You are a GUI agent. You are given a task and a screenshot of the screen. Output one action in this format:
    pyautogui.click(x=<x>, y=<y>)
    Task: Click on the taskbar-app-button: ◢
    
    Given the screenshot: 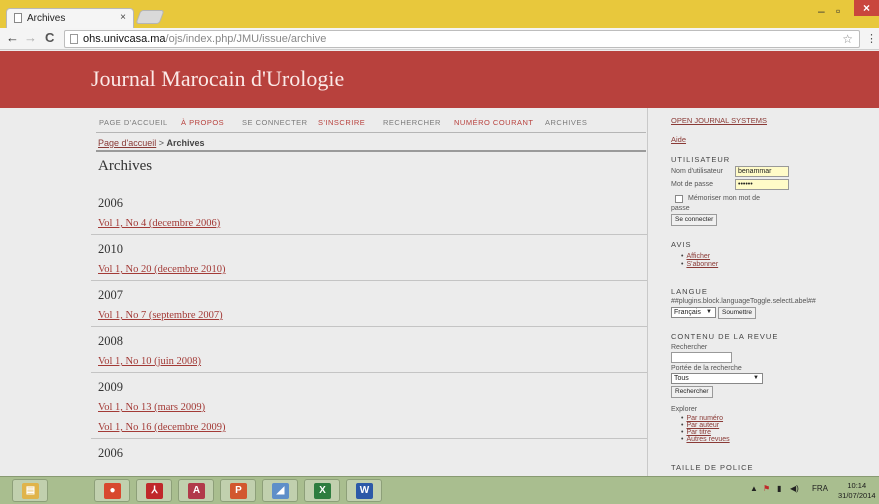 What is the action you would take?
    pyautogui.click(x=280, y=490)
    